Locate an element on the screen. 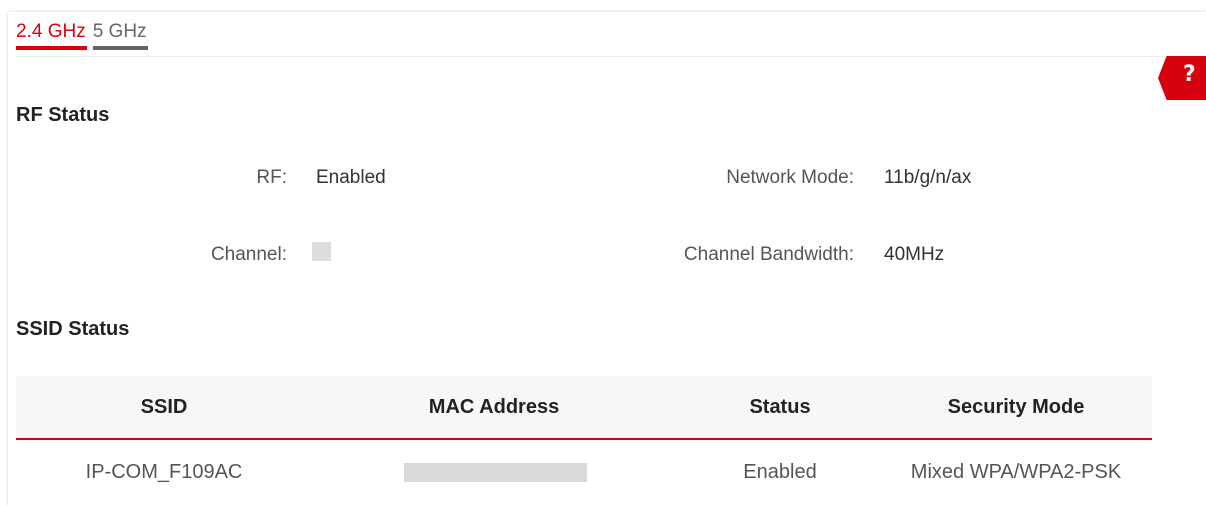 The image size is (1206, 506). table-row: IP-COM_F109AC Enabled Mixed WPA/WPA2-PSK is located at coordinates (584, 472).